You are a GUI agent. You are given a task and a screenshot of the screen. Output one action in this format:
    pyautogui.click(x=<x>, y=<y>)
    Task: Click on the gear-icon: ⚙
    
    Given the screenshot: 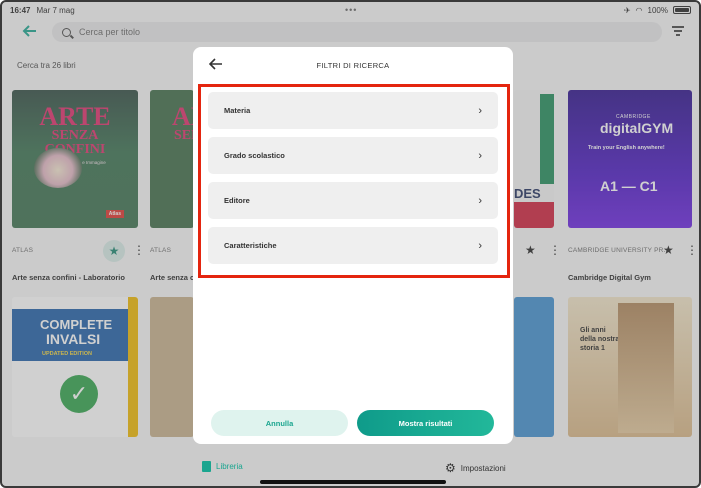 What is the action you would take?
    pyautogui.click(x=450, y=468)
    